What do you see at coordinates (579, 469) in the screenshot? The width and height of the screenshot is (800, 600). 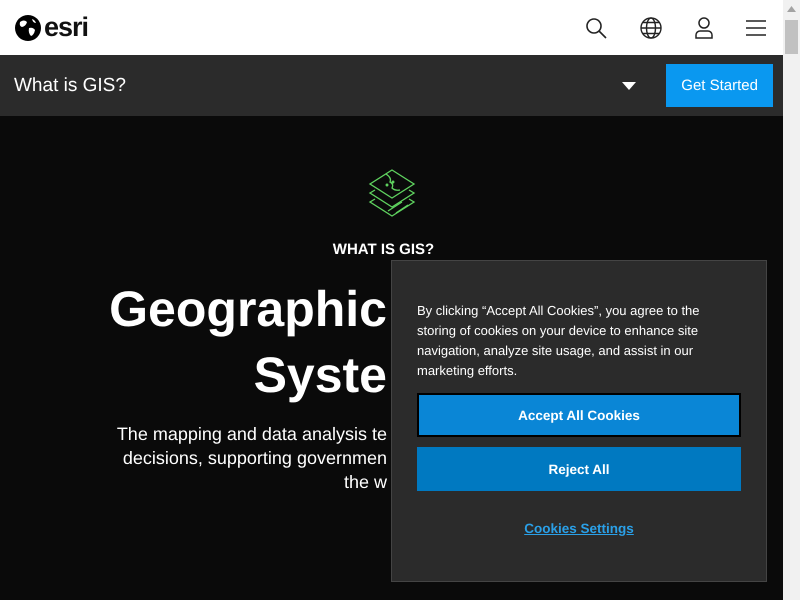 I see `reject-cookies-button: Reject All` at bounding box center [579, 469].